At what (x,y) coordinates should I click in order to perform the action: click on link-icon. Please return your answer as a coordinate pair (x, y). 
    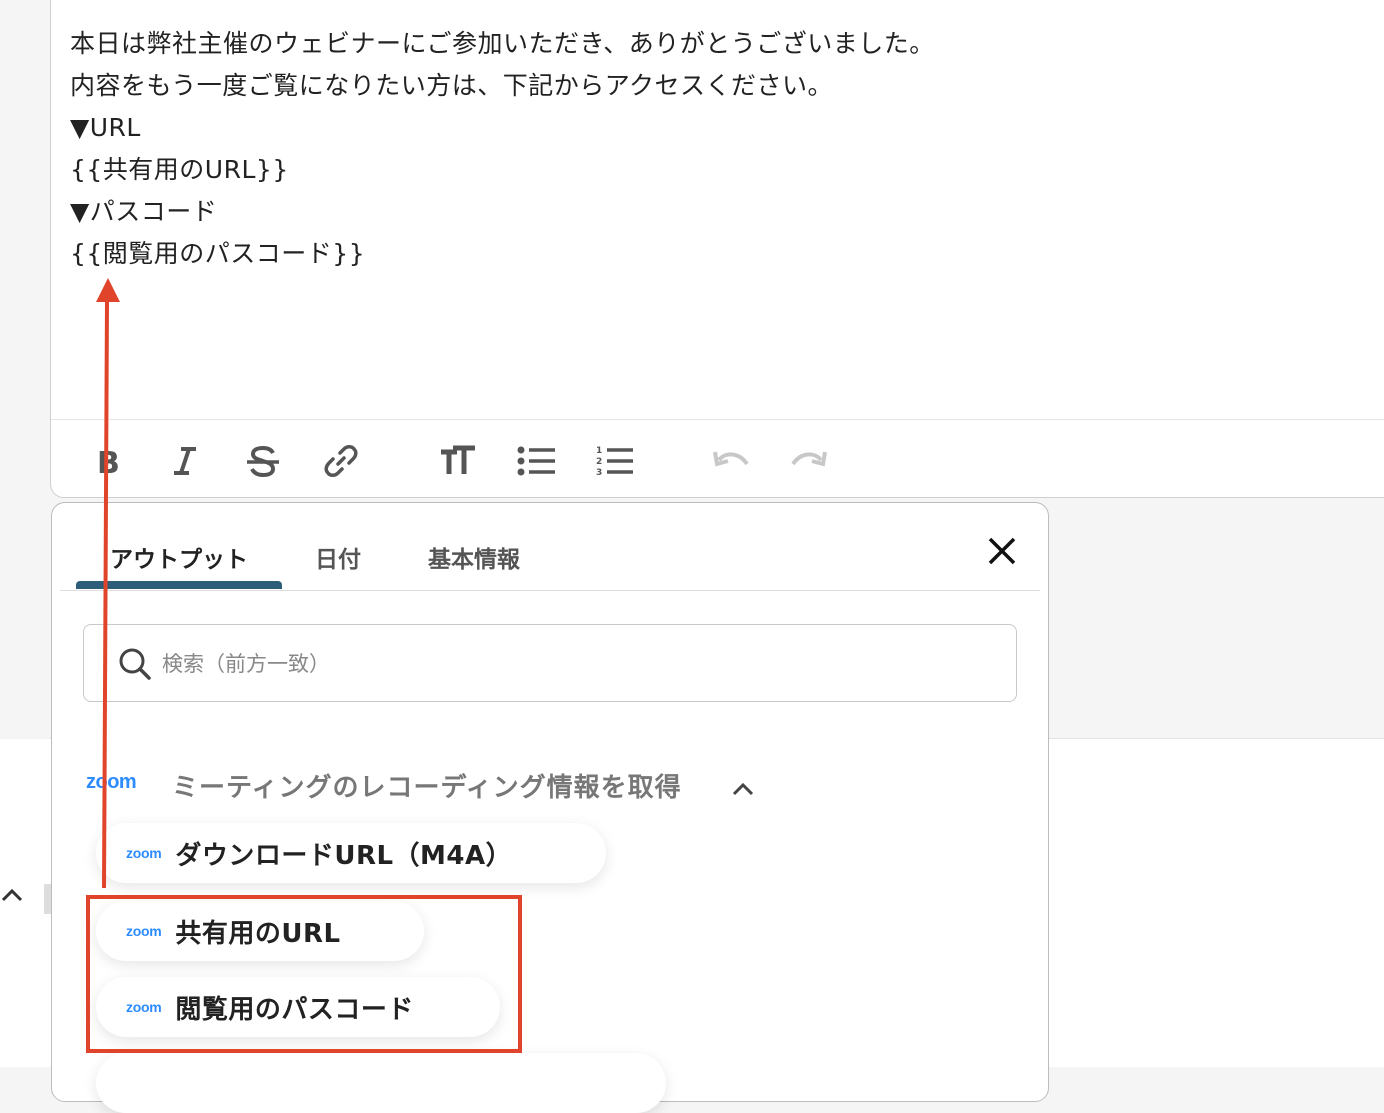
    Looking at the image, I should click on (341, 461).